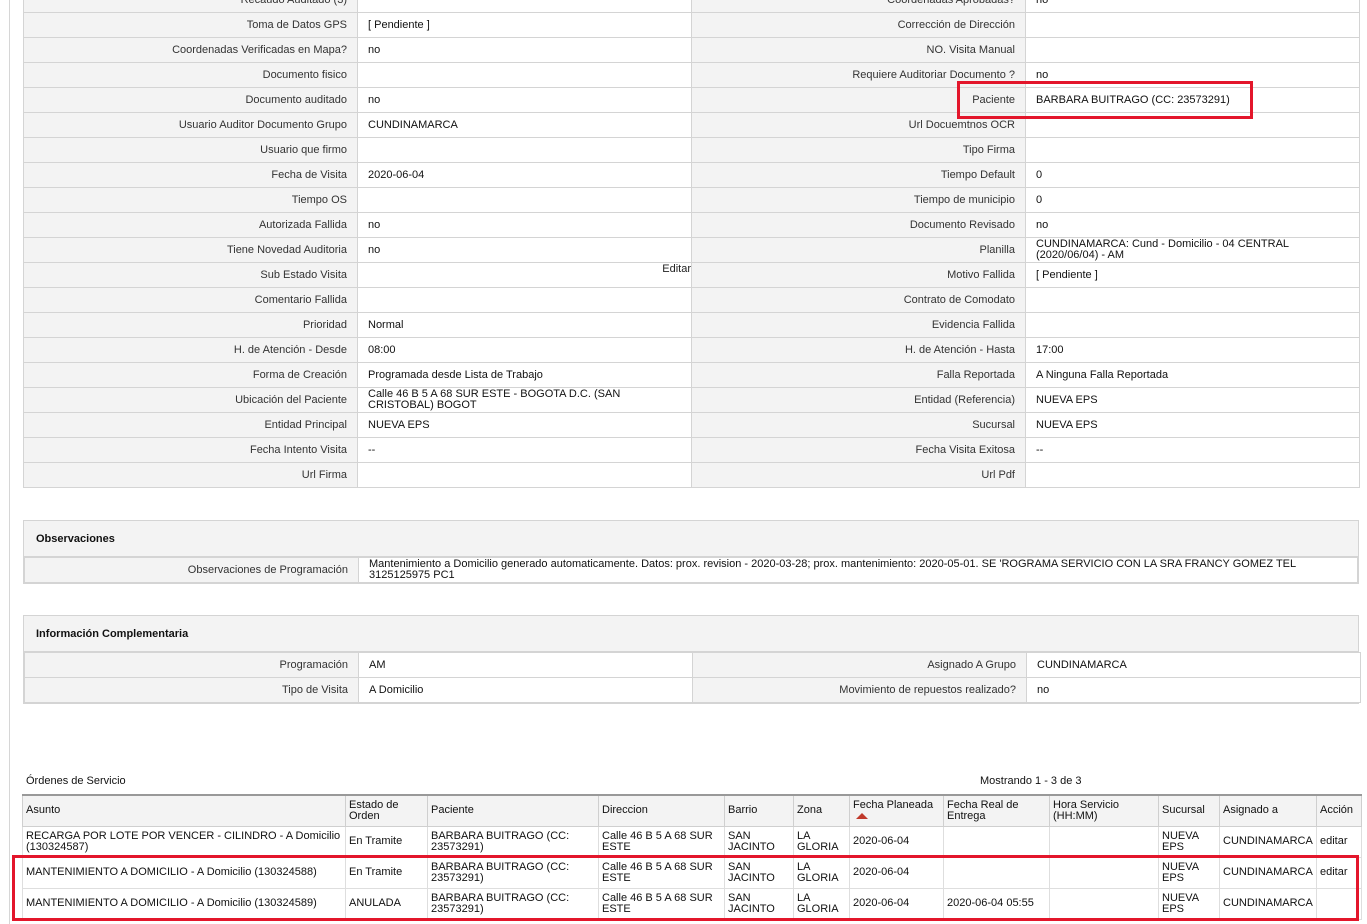 Image resolution: width=1367 pixels, height=924 pixels. I want to click on col-header-barrio: Barrio, so click(759, 810).